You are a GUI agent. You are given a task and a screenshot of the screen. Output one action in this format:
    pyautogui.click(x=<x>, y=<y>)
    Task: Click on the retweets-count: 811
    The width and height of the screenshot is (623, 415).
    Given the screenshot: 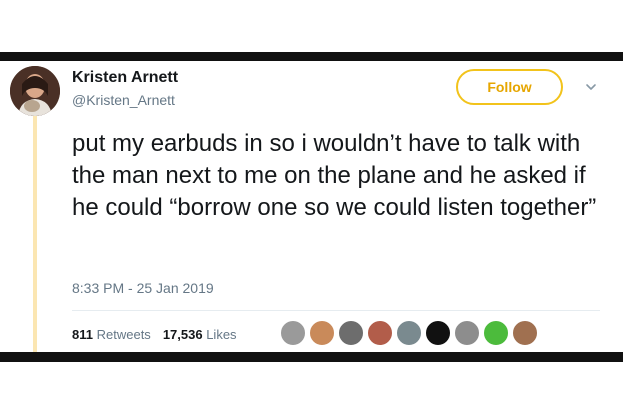 What is the action you would take?
    pyautogui.click(x=82, y=334)
    